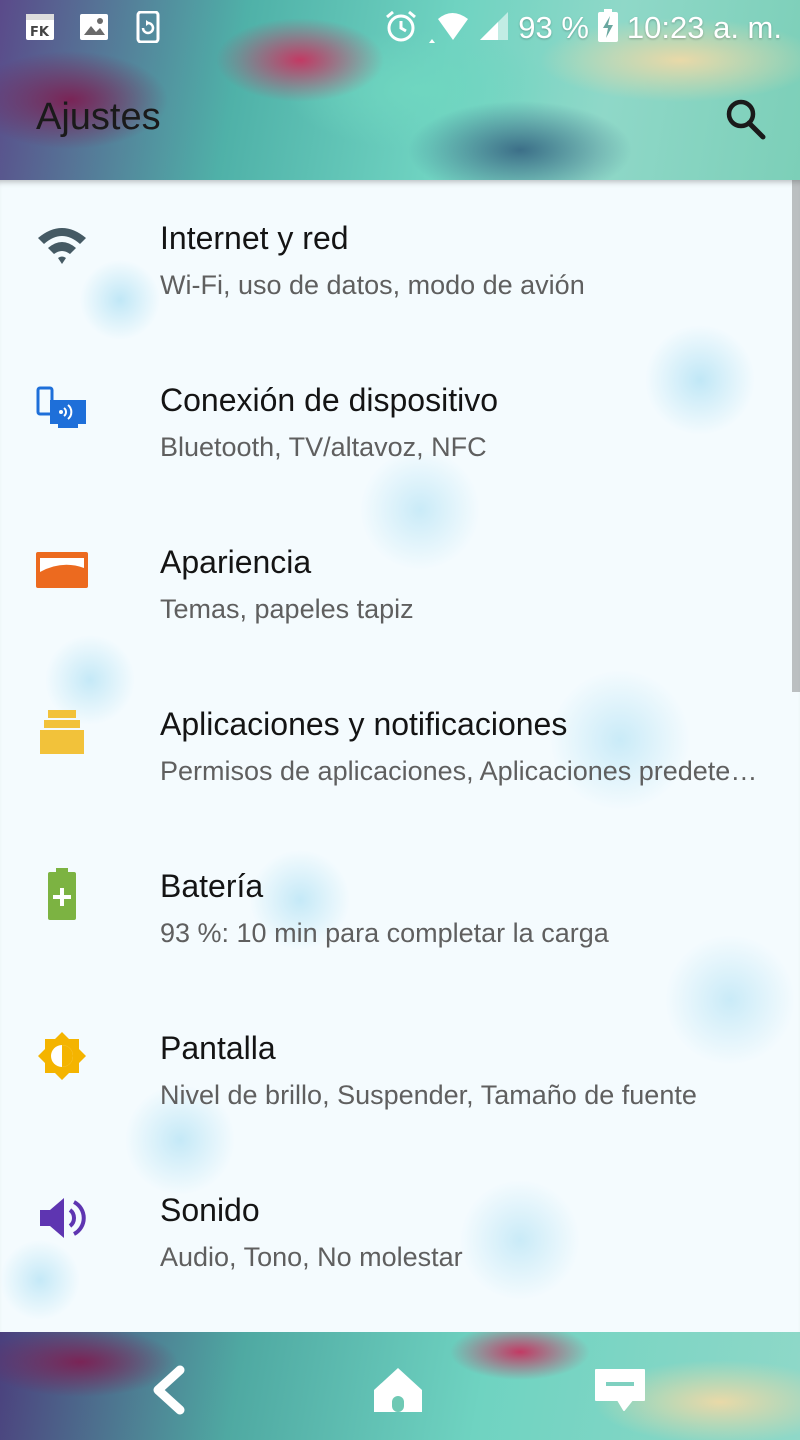  I want to click on search-icon, so click(746, 119).